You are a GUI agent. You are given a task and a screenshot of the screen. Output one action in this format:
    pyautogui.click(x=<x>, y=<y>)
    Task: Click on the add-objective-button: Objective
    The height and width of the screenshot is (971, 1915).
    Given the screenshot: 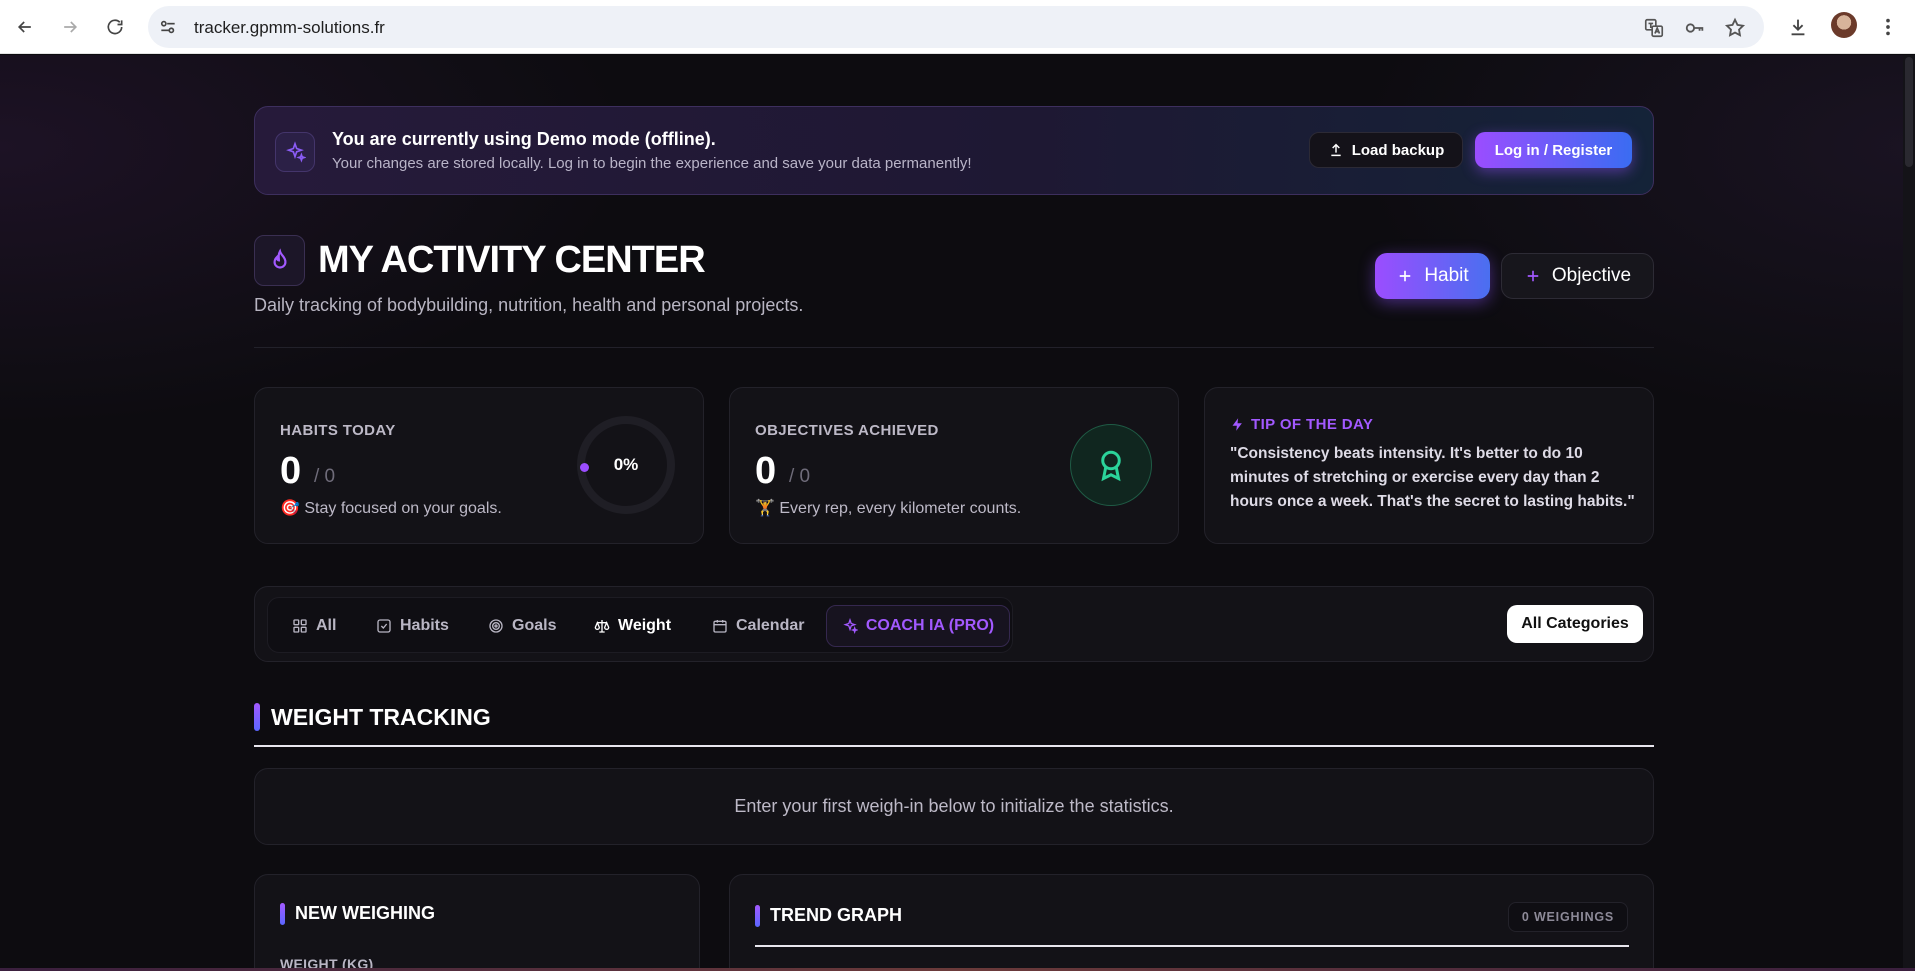 What is the action you would take?
    pyautogui.click(x=1577, y=276)
    